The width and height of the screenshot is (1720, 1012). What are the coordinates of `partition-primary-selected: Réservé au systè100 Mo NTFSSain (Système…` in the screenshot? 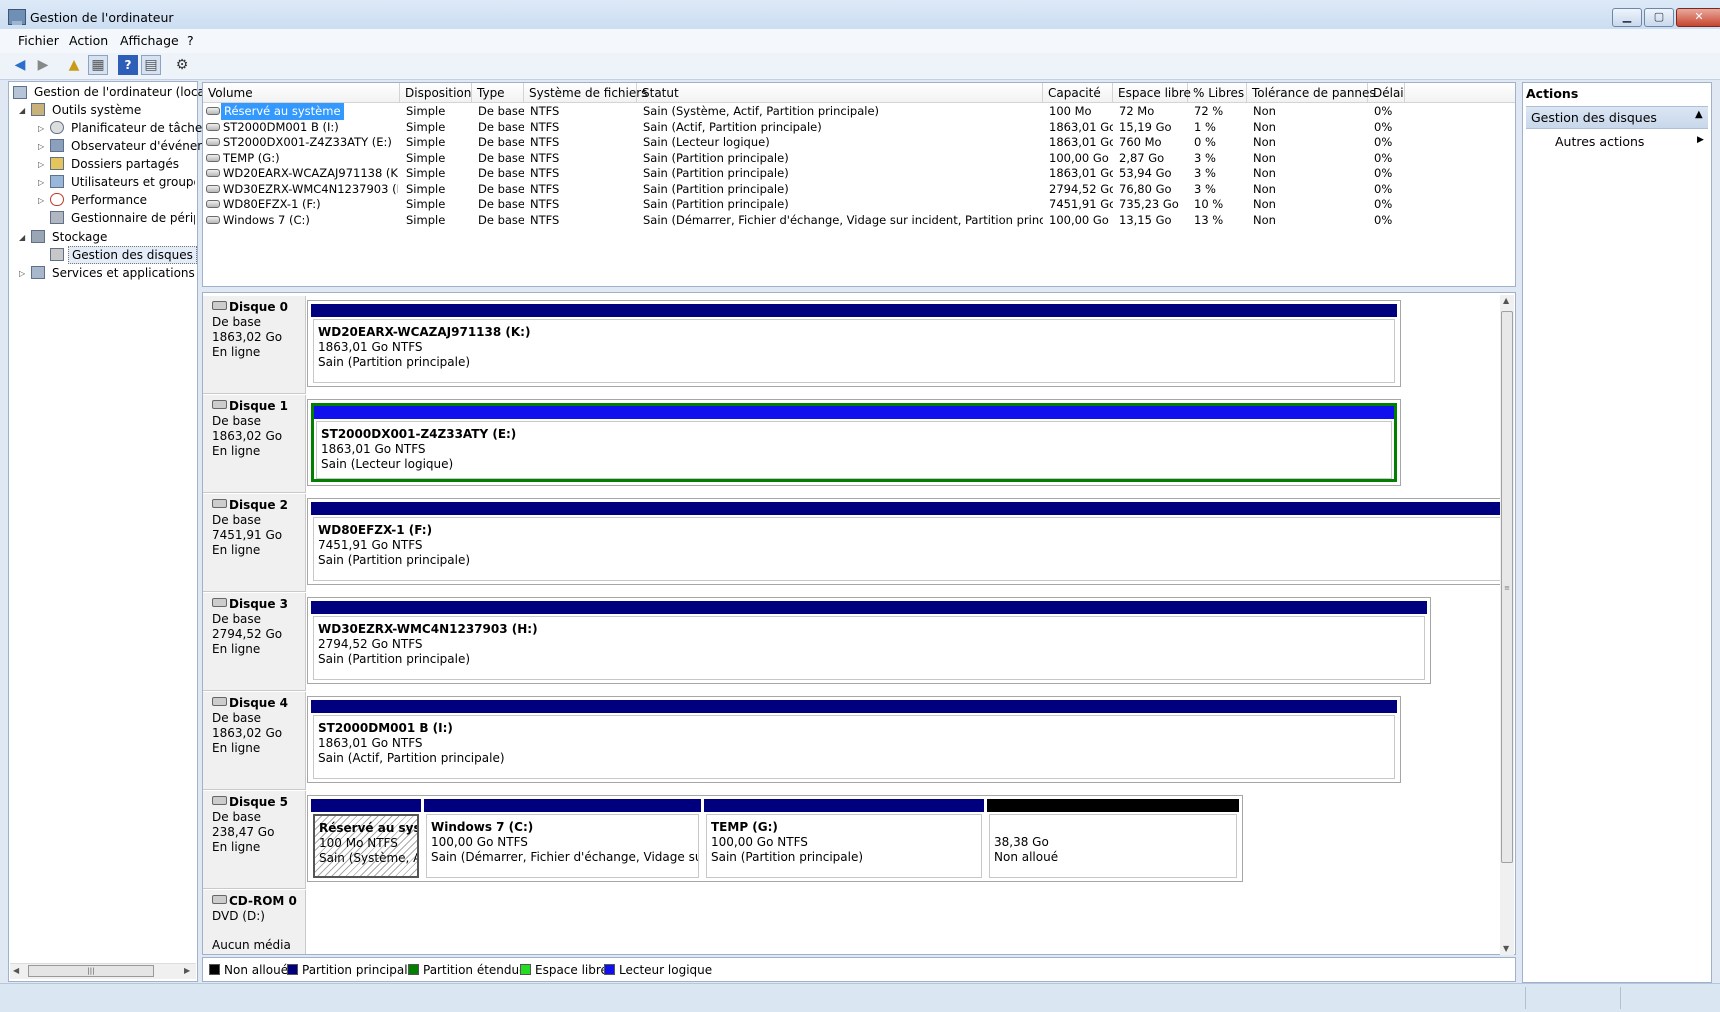 It's located at (366, 838).